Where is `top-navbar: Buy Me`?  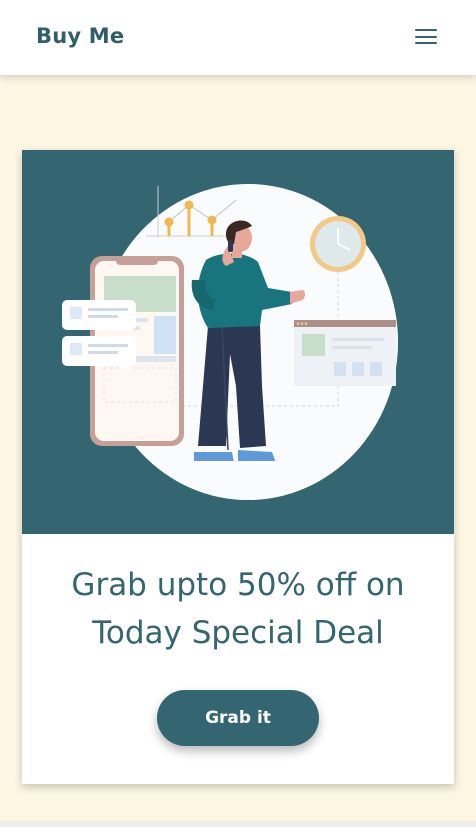
top-navbar: Buy Me is located at coordinates (238, 37).